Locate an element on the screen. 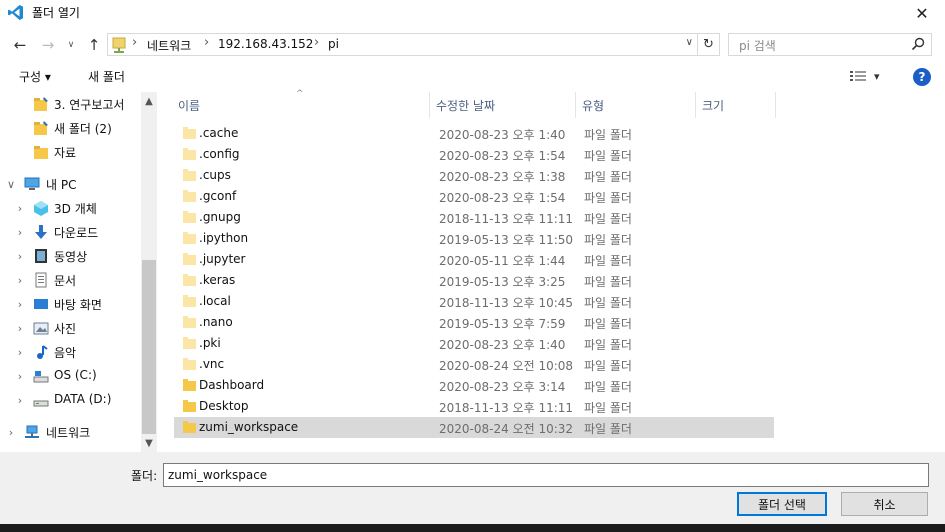 The image size is (945, 532). column-header-type: 유형 is located at coordinates (636, 105).